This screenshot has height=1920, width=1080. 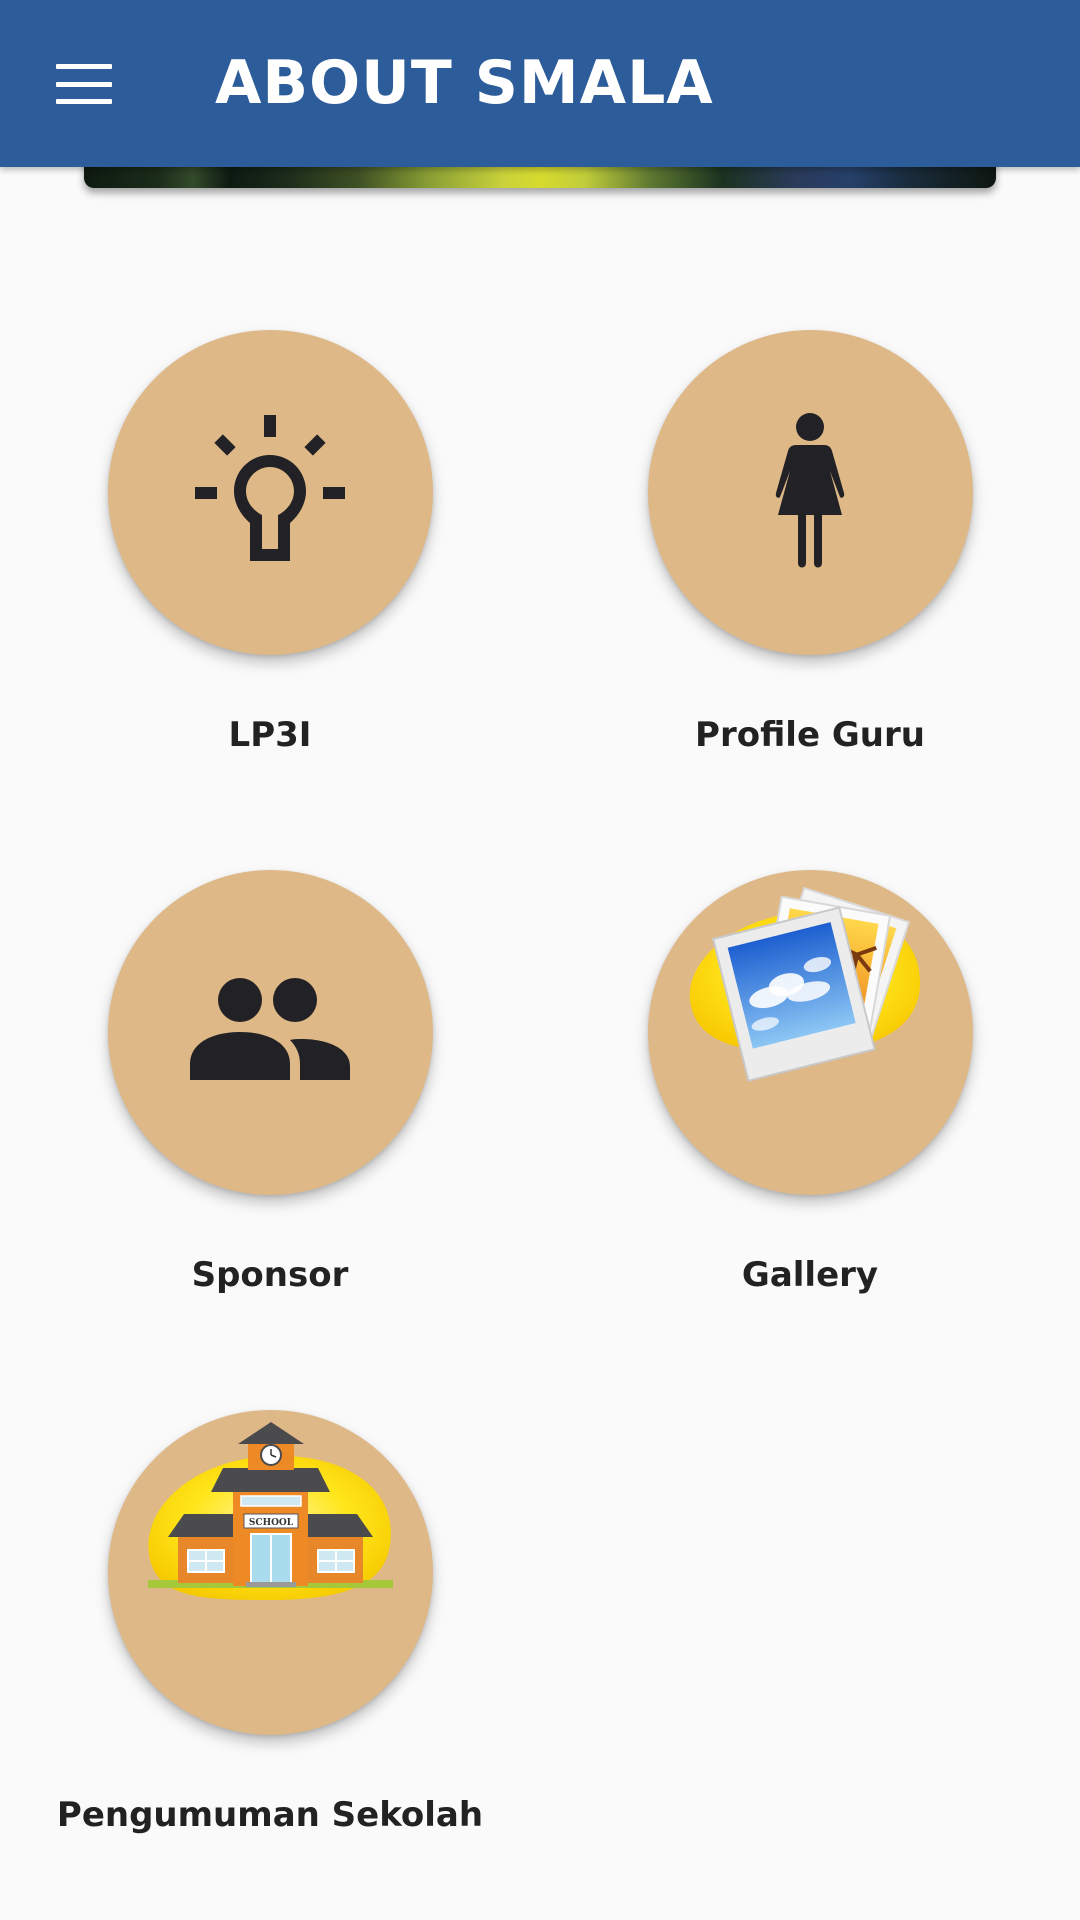 I want to click on menu-item-circle: SCHOOL, so click(x=270, y=1572).